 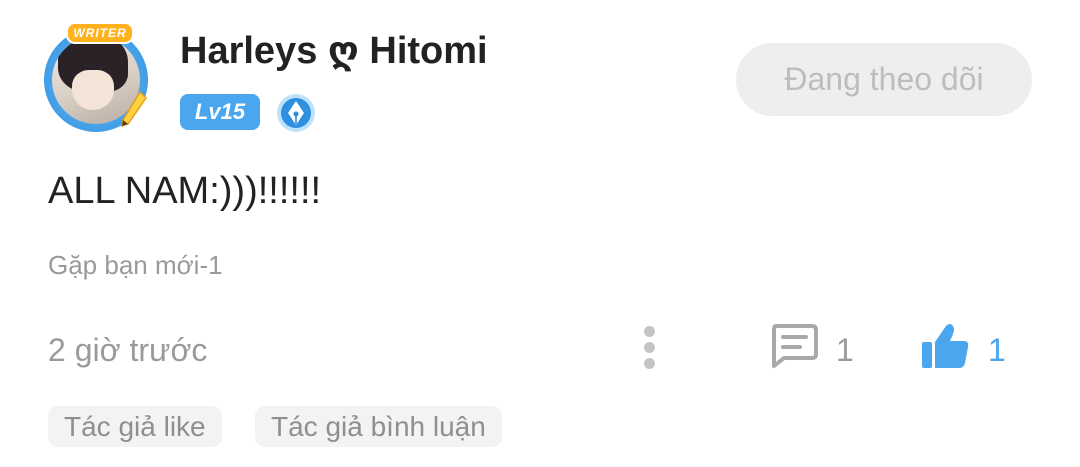 What do you see at coordinates (93, 90) in the screenshot?
I see `avatar-face` at bounding box center [93, 90].